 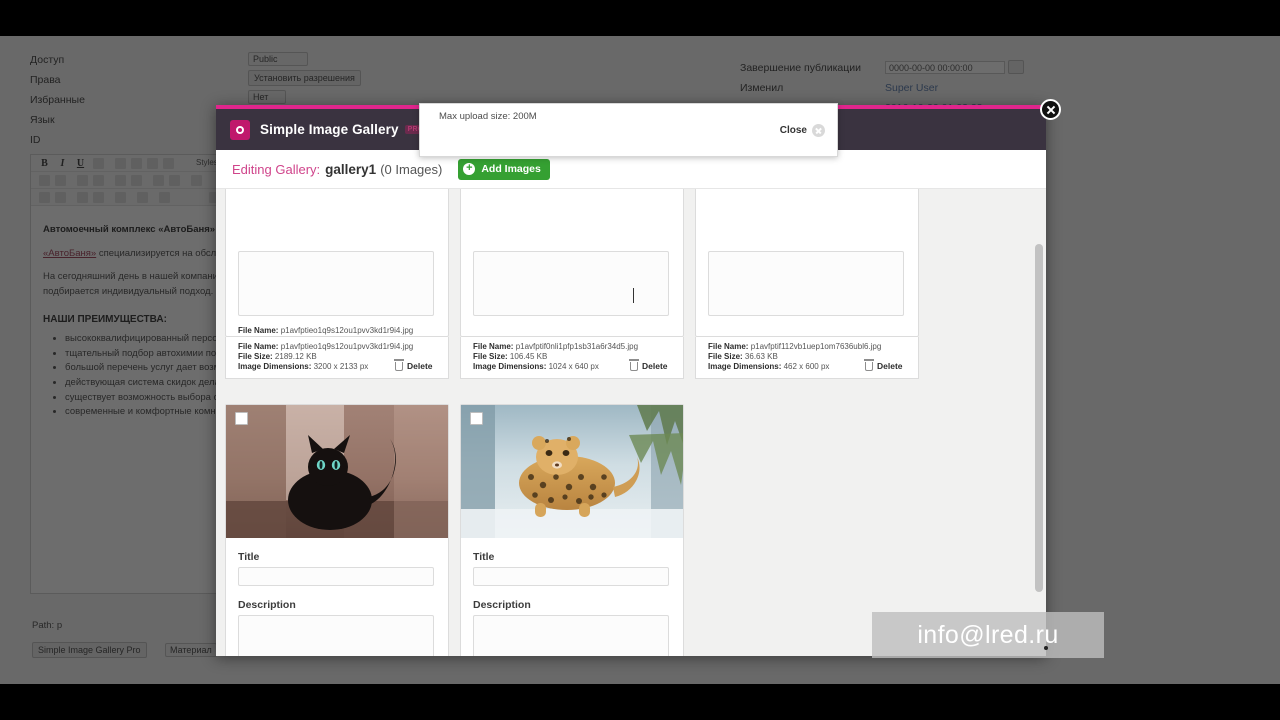 I want to click on file-size-value: 106.45 KB, so click(x=528, y=356).